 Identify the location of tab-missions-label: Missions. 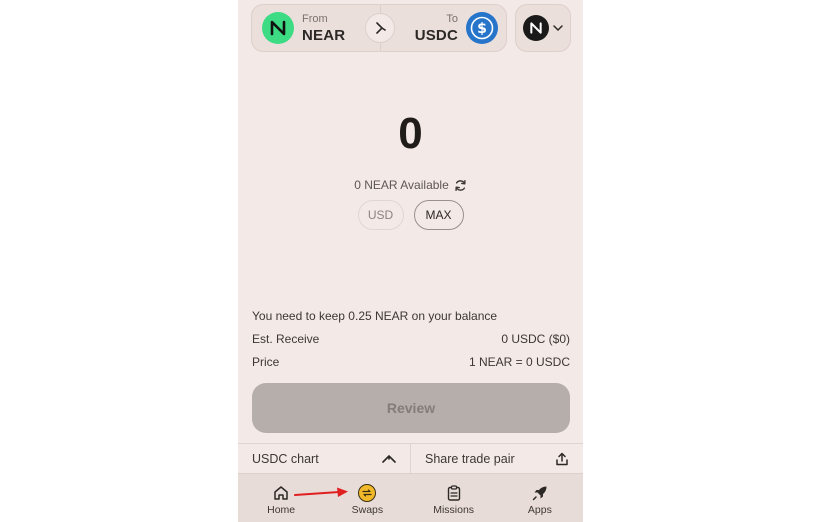
(454, 510).